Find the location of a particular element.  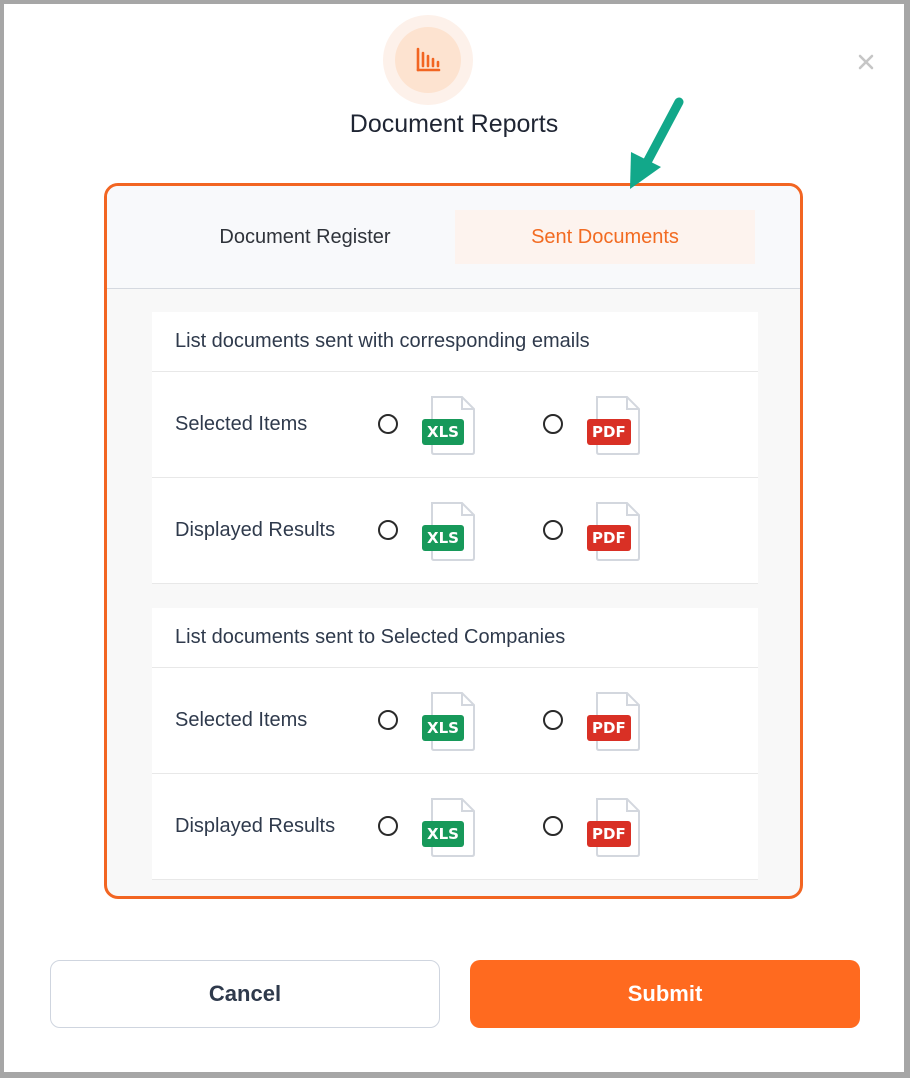

close-button is located at coordinates (866, 62).